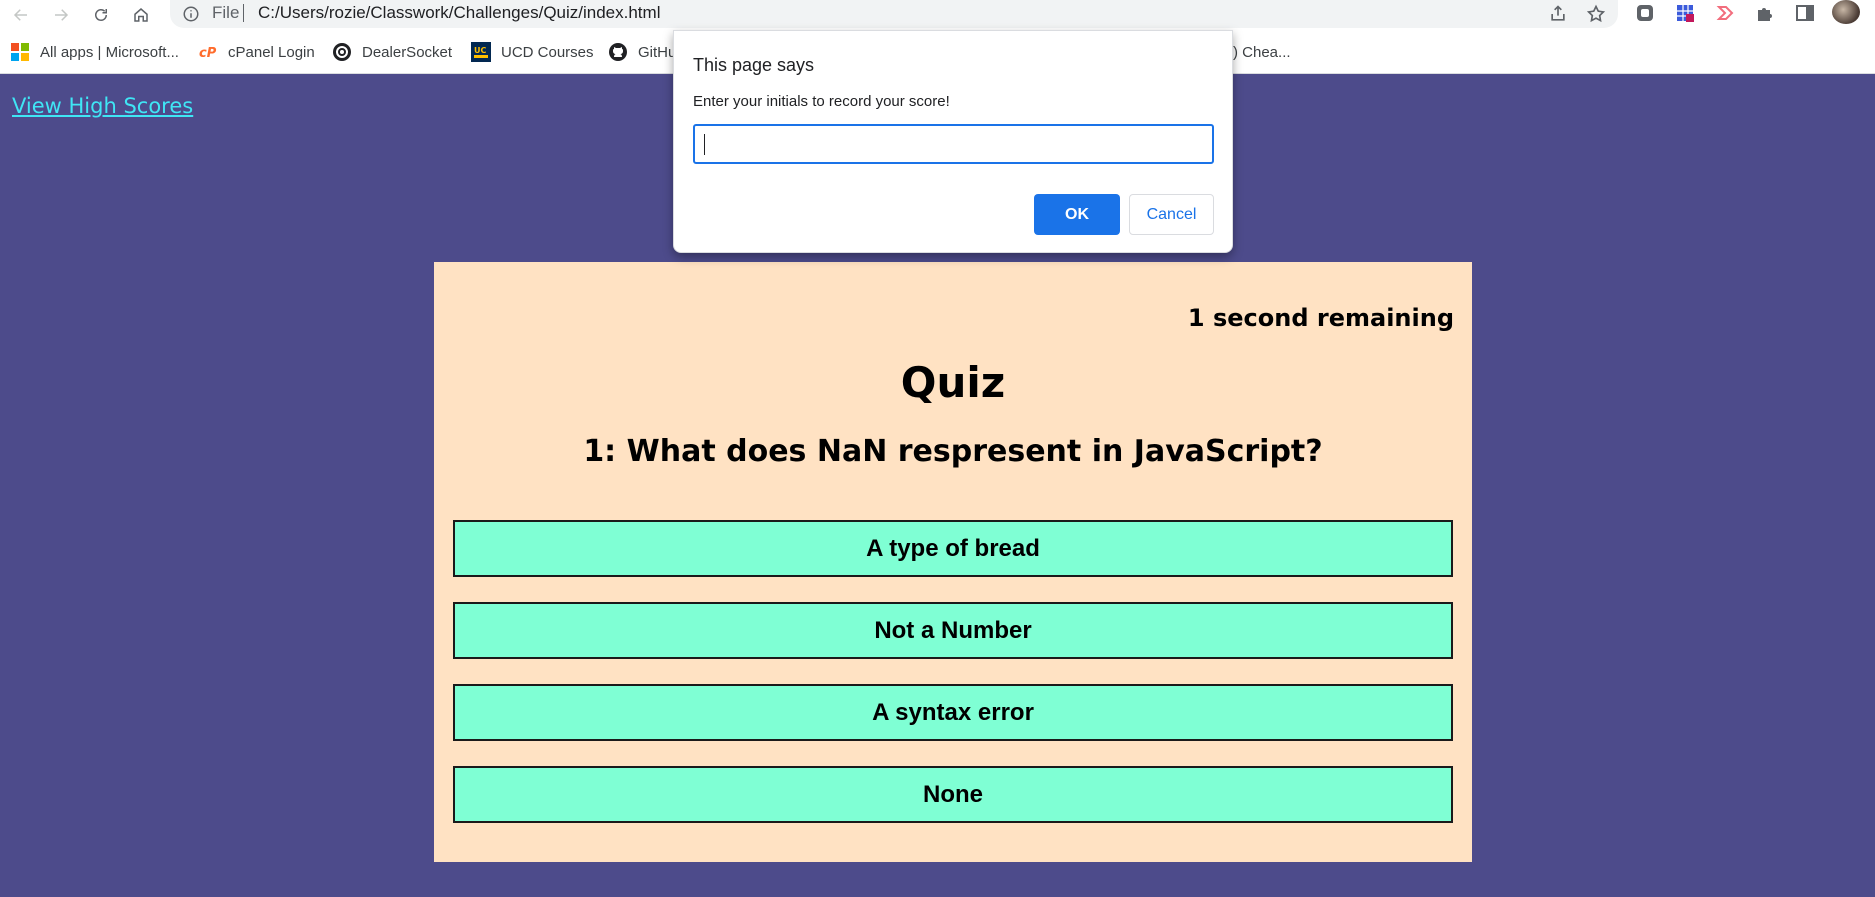 The width and height of the screenshot is (1875, 897). I want to click on extension-app-icon, so click(1645, 13).